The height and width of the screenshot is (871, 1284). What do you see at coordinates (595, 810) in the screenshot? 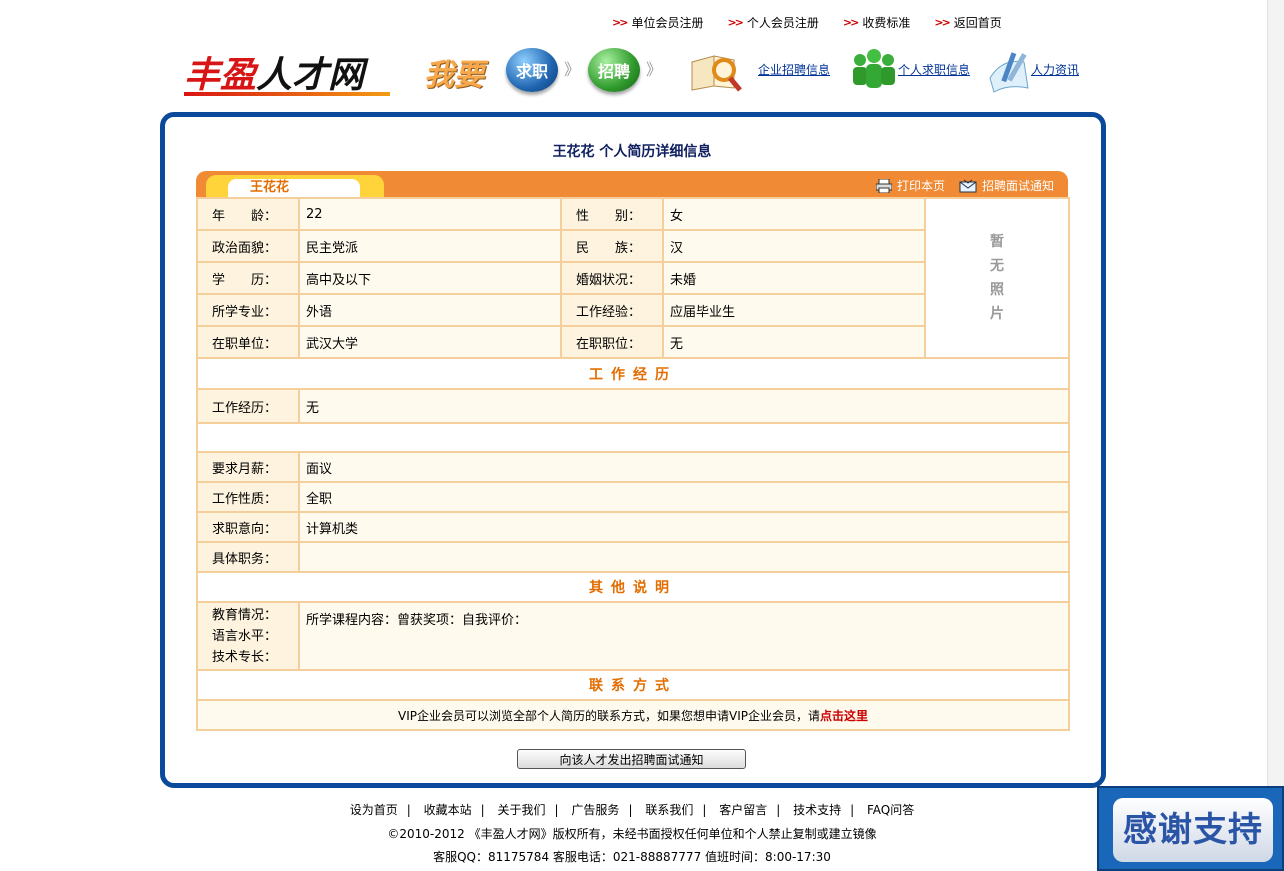
I see `footer-link-ads: 广告服务` at bounding box center [595, 810].